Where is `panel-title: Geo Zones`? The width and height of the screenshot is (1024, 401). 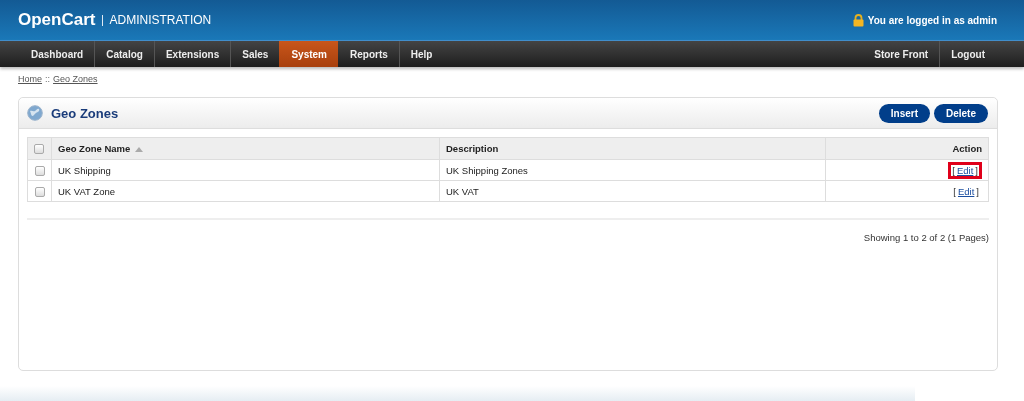
panel-title: Geo Zones is located at coordinates (85, 113).